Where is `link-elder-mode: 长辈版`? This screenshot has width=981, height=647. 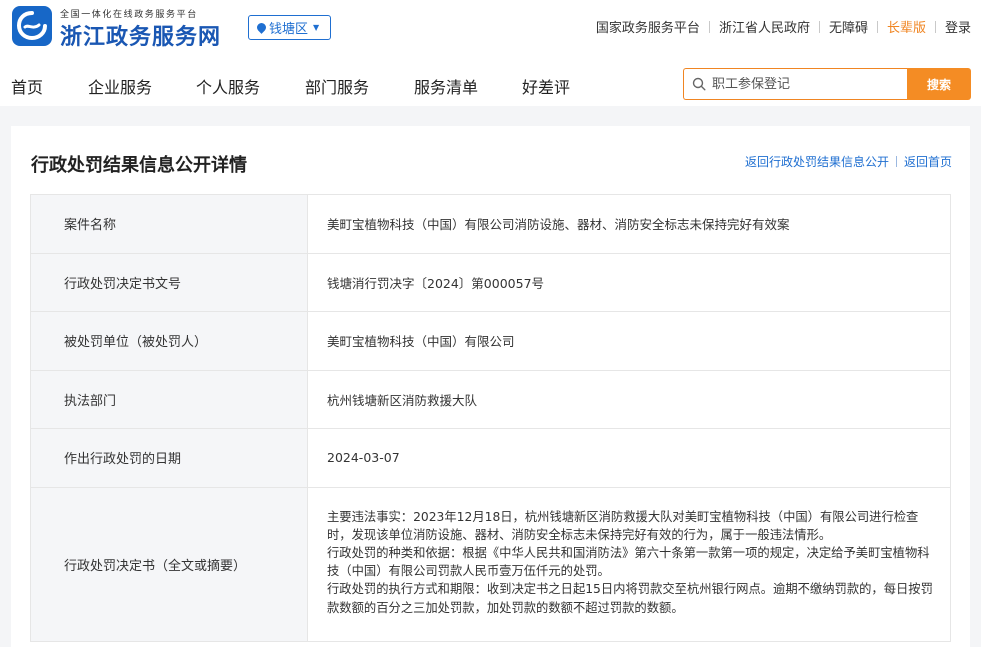
link-elder-mode: 长辈版 is located at coordinates (906, 26).